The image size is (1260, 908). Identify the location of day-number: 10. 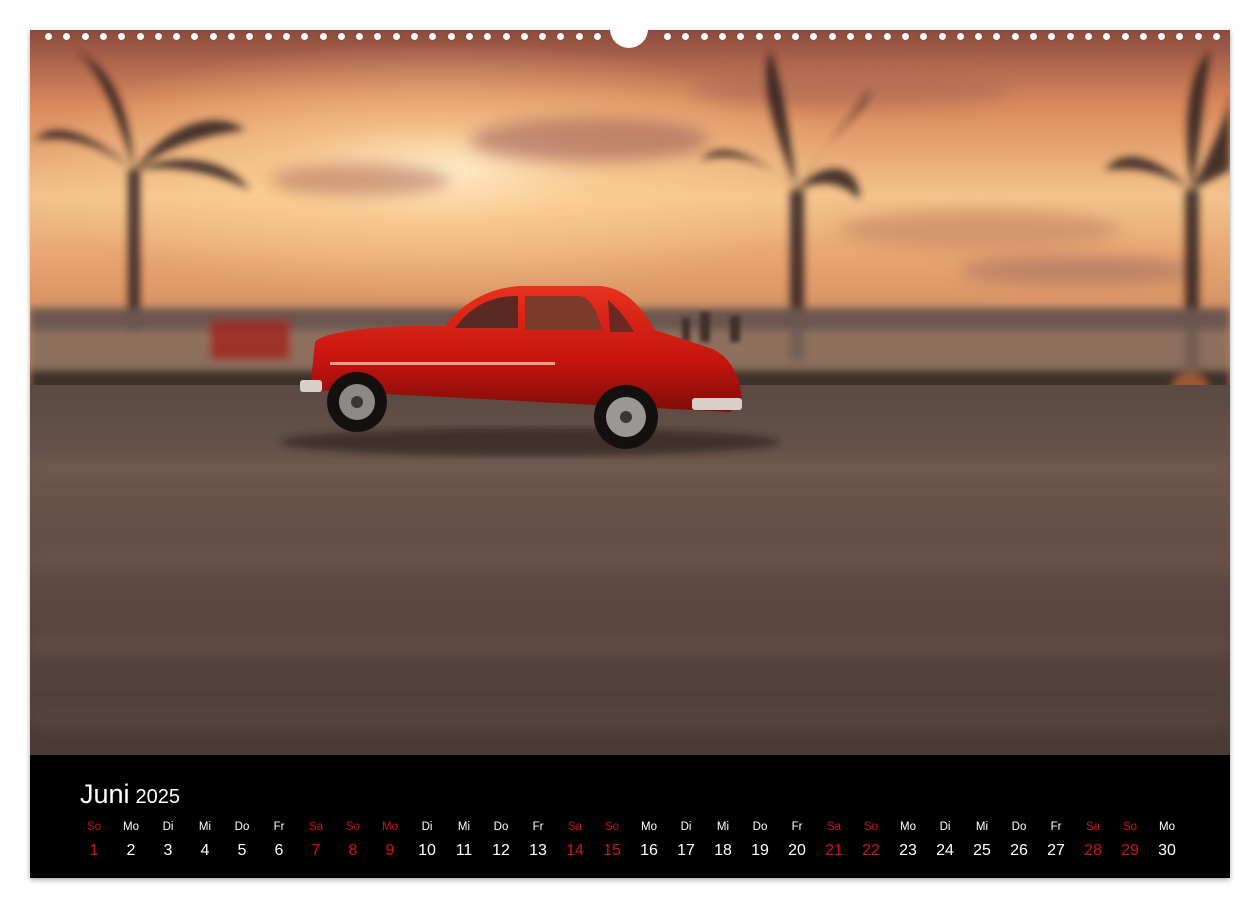
(427, 850).